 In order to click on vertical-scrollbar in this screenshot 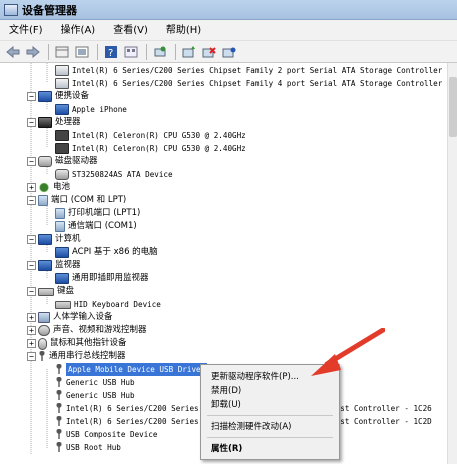, I will do `click(452, 263)`.